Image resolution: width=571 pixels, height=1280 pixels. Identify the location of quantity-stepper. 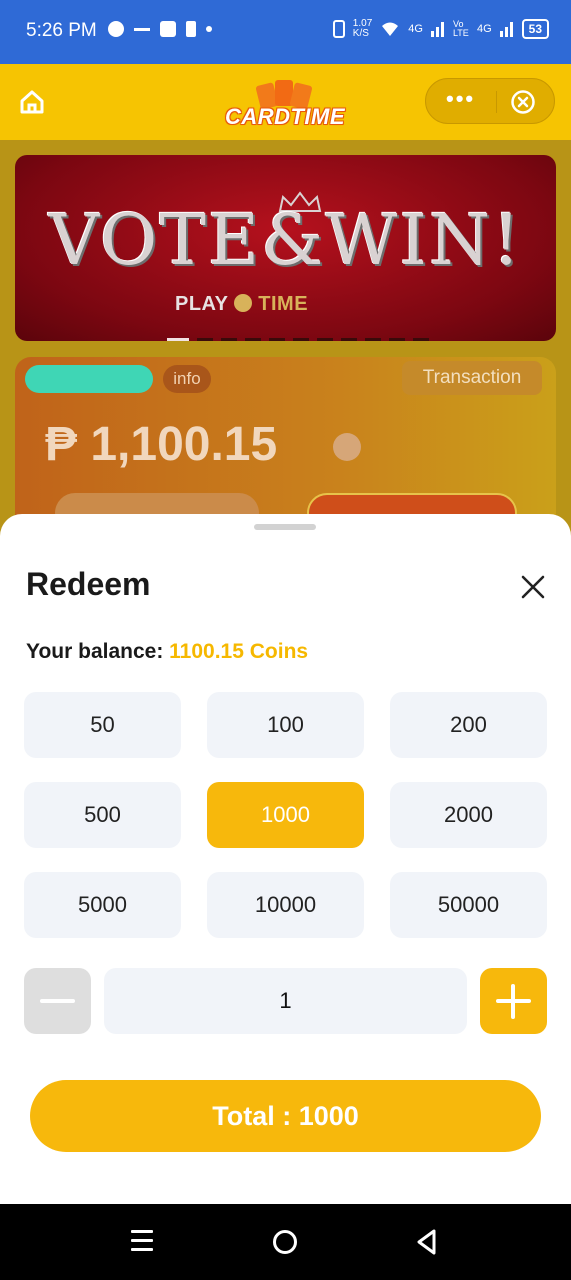
(285, 1002).